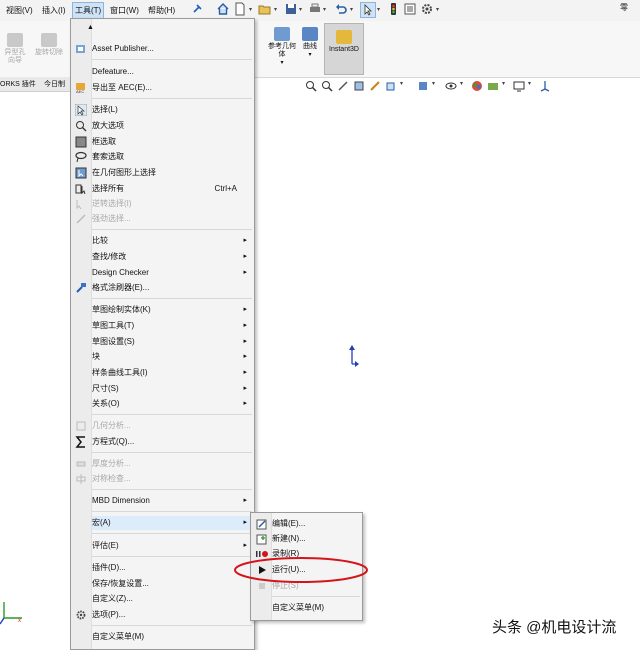  Describe the element at coordinates (172, 326) in the screenshot. I see `menu-item-sketch-tools: 草图工具(T) ▸` at that location.